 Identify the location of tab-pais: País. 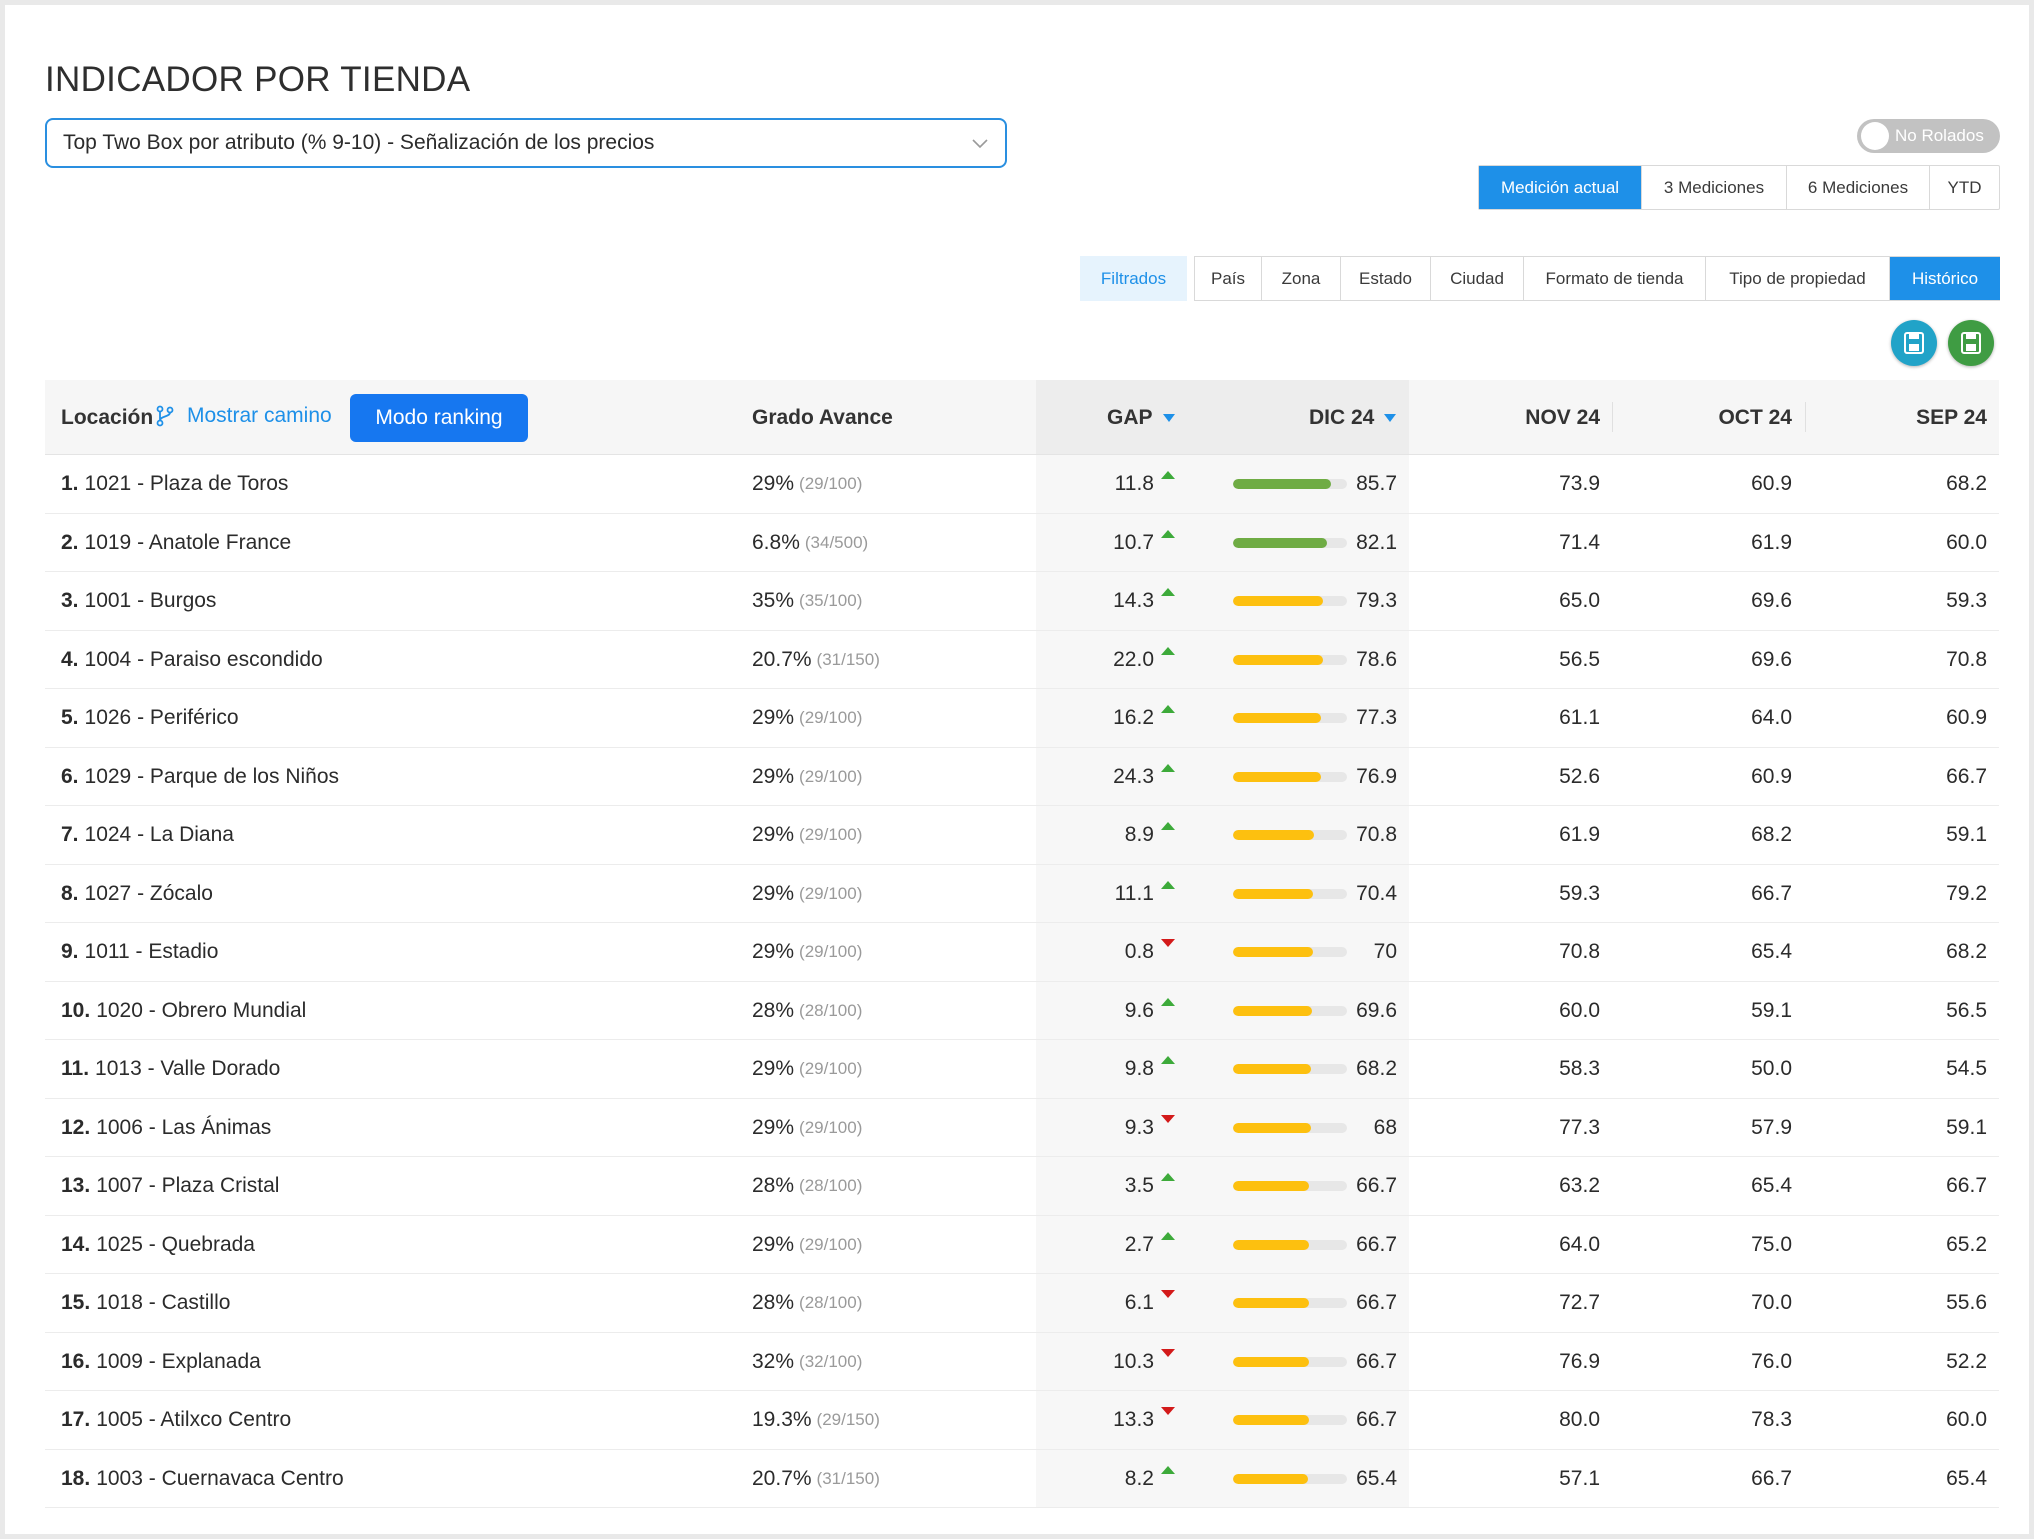
(1228, 278).